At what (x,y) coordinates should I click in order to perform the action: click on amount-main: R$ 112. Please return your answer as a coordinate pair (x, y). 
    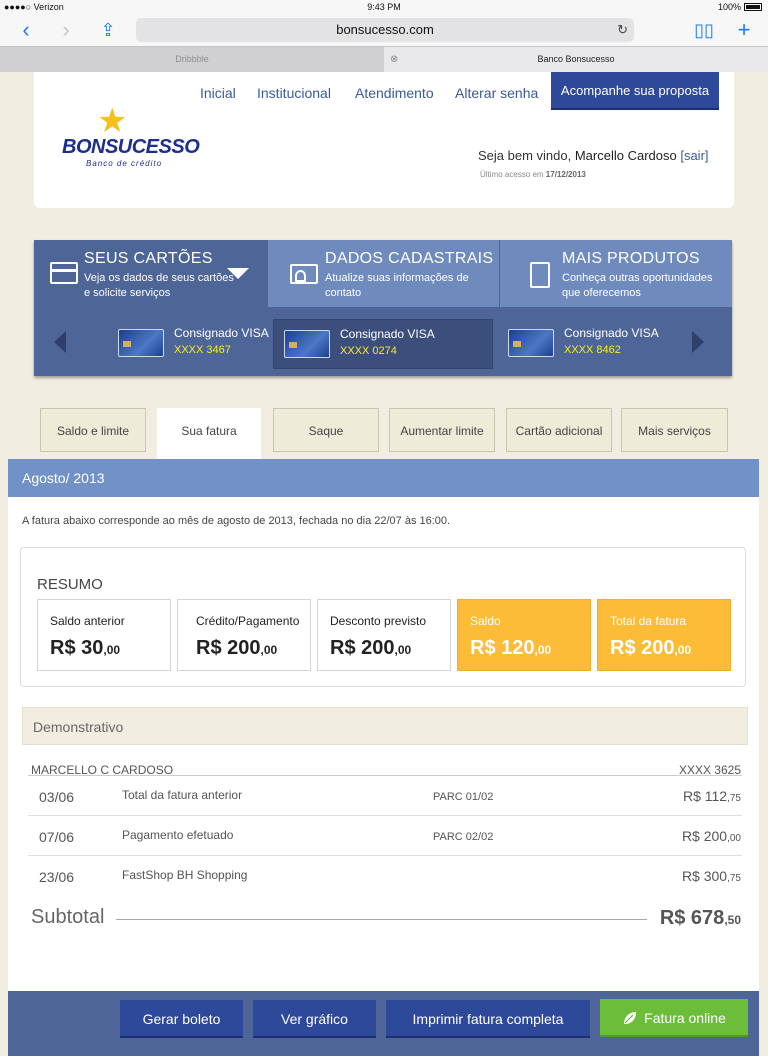
    Looking at the image, I should click on (705, 796).